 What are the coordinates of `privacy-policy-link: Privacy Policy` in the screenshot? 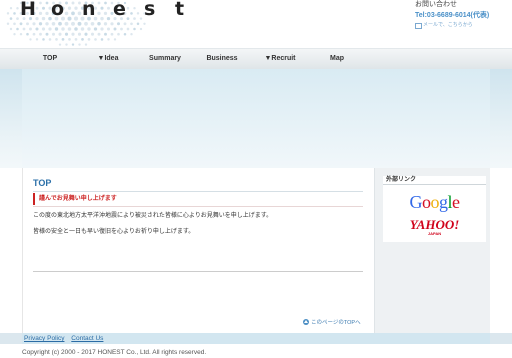 It's located at (44, 338).